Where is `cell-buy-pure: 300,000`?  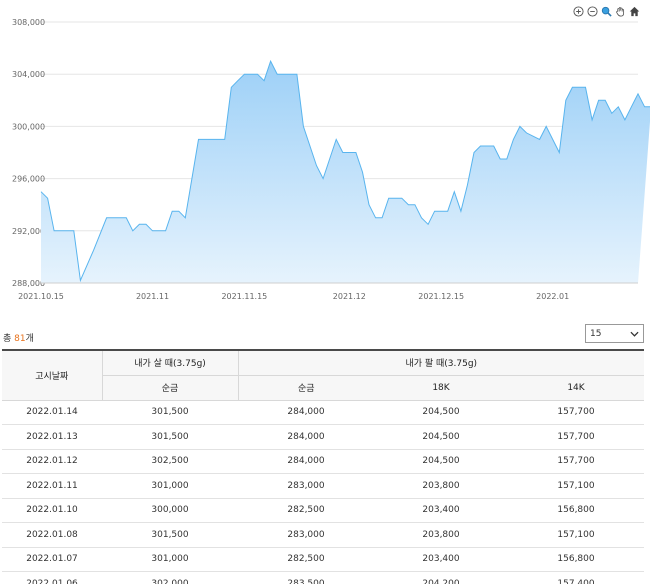 cell-buy-pure: 300,000 is located at coordinates (170, 510).